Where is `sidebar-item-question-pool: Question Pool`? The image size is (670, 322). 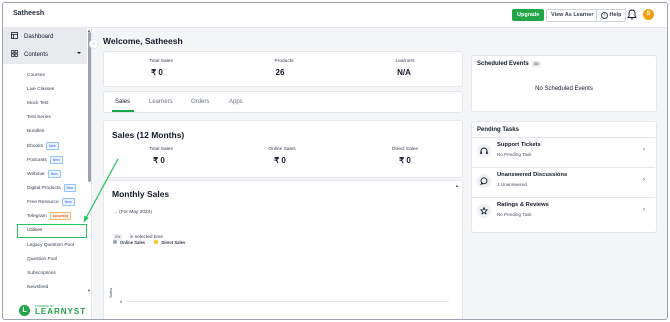 sidebar-item-question-pool: Question Pool is located at coordinates (42, 260).